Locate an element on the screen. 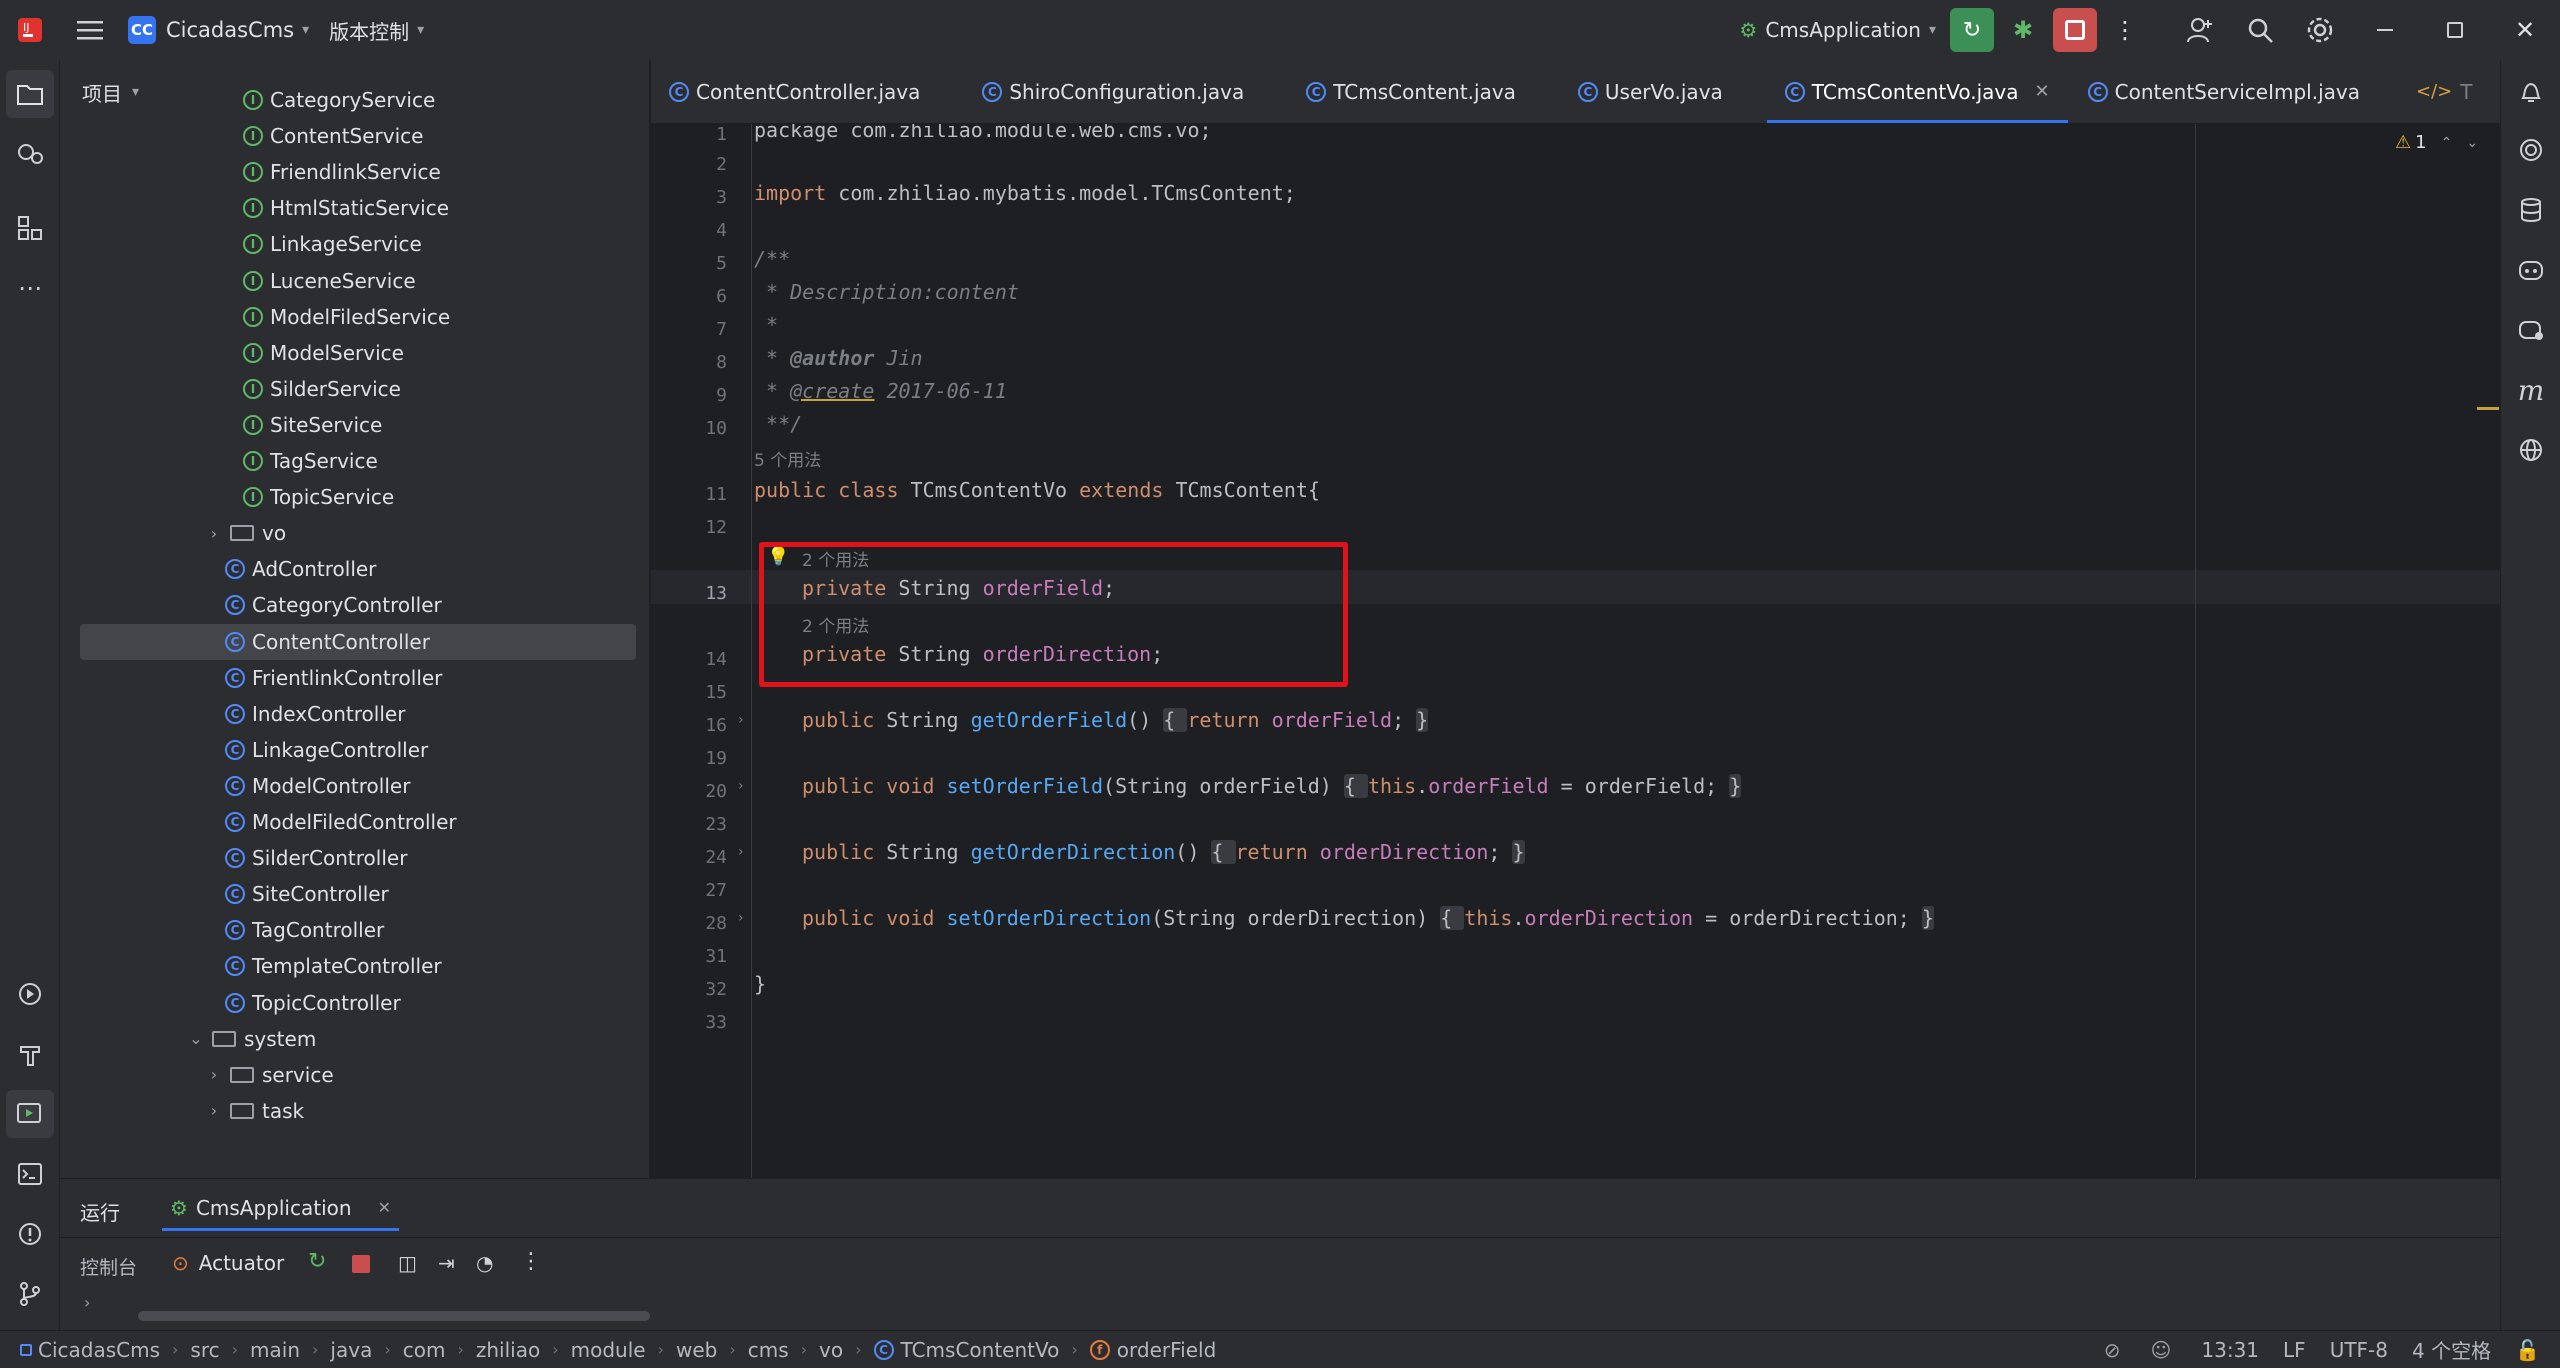  breadcrumb-item: web is located at coordinates (696, 1350).